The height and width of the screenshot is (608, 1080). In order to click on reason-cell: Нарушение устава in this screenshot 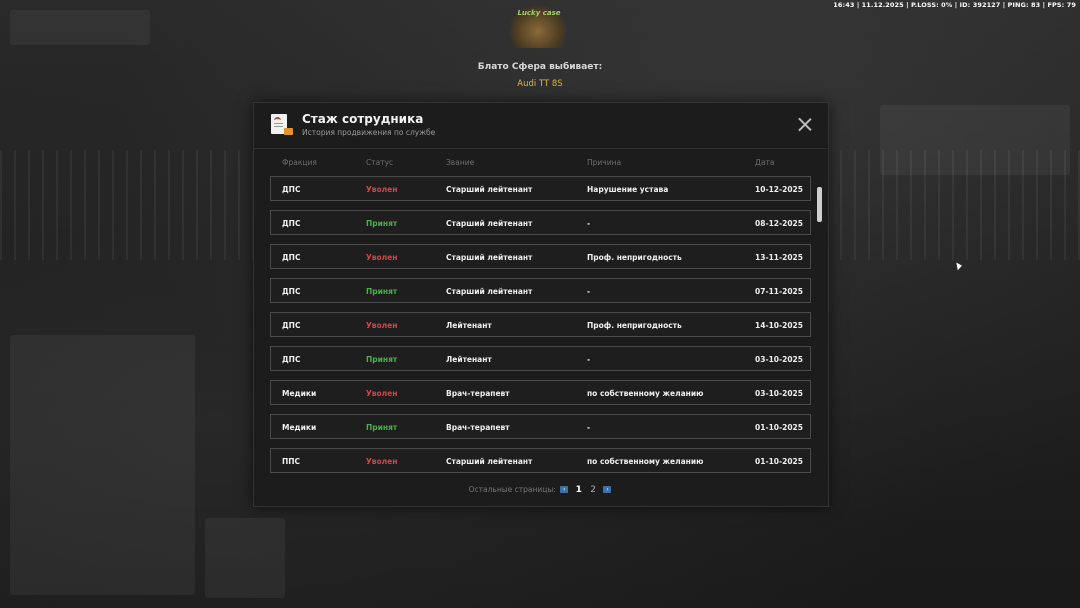, I will do `click(628, 189)`.